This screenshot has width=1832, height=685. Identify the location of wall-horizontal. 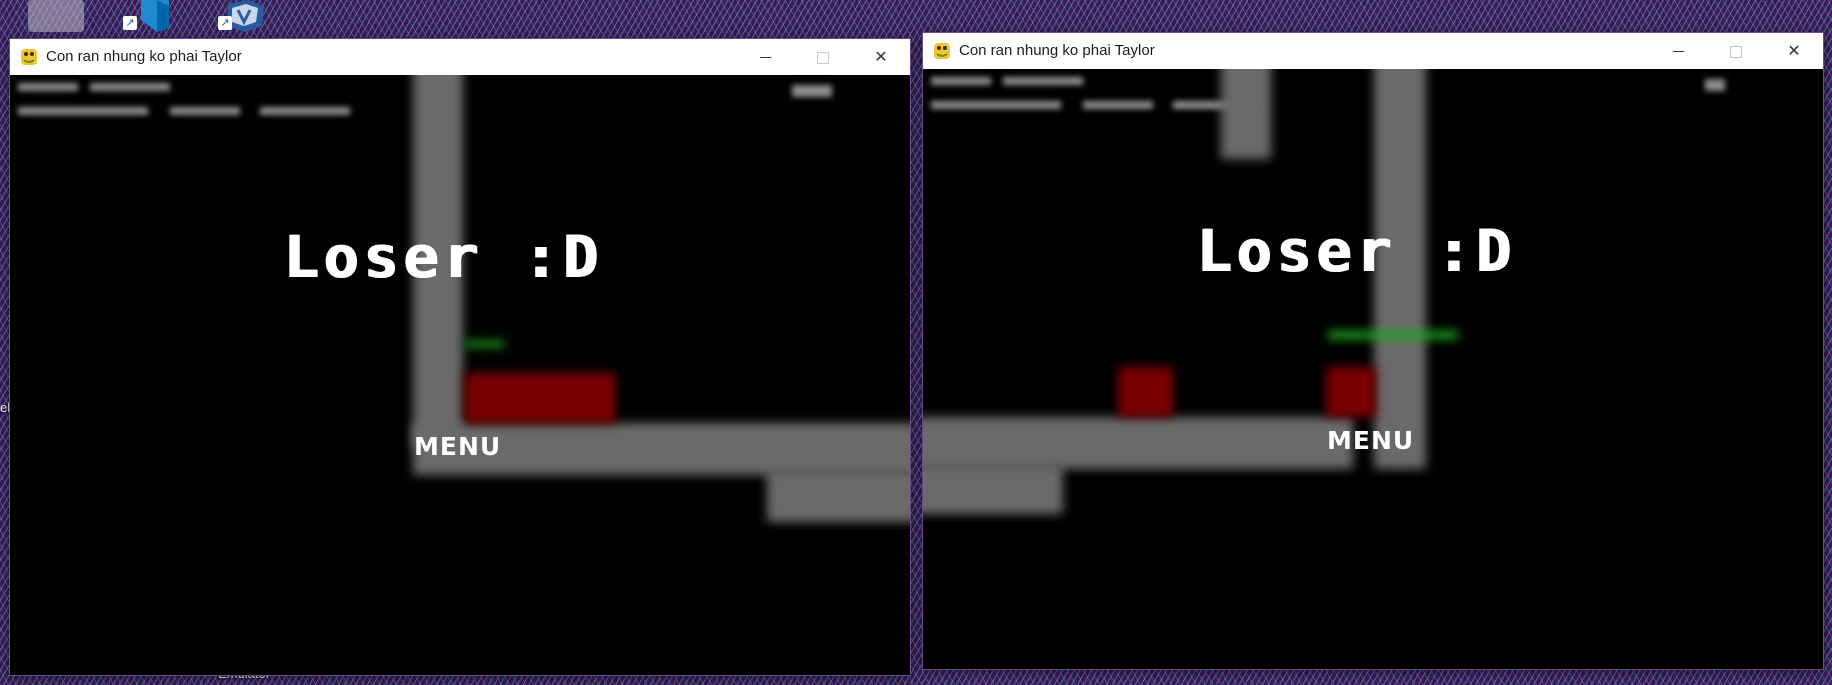
(1138, 443).